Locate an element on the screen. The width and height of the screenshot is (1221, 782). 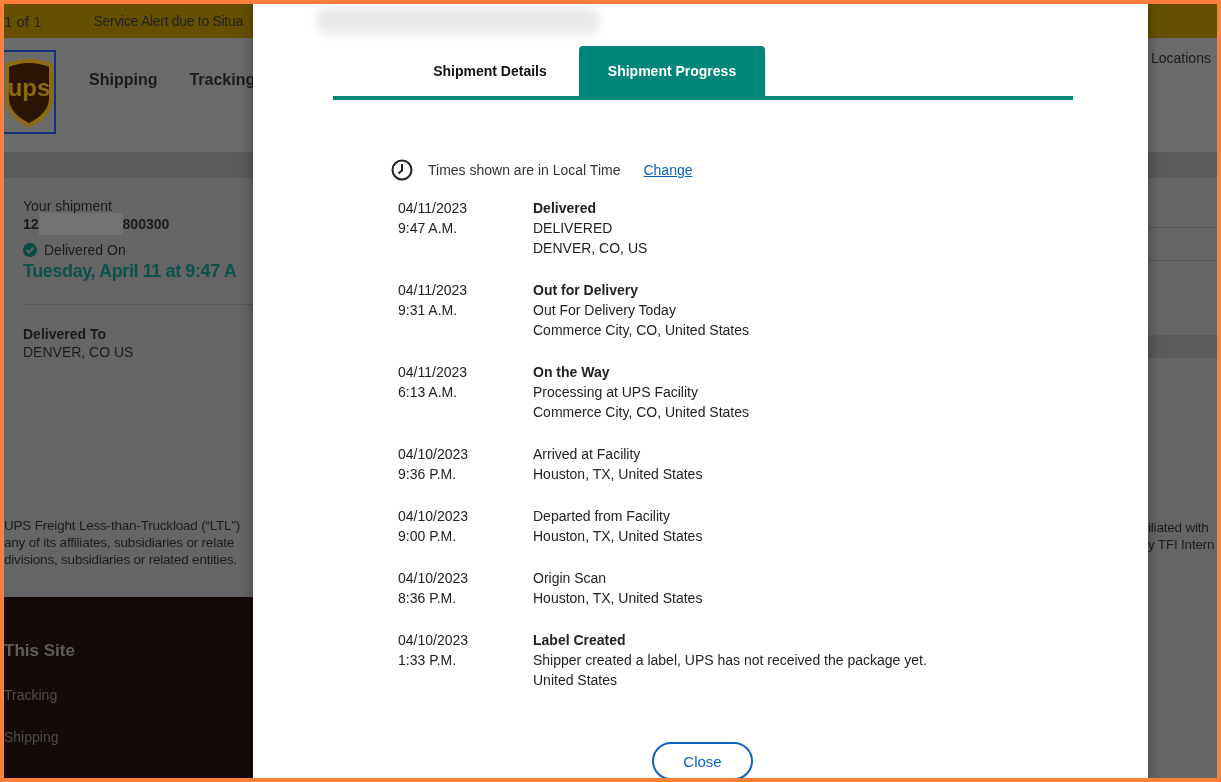
disclaimer-text: y TFI Intern is located at coordinates (1182, 544).